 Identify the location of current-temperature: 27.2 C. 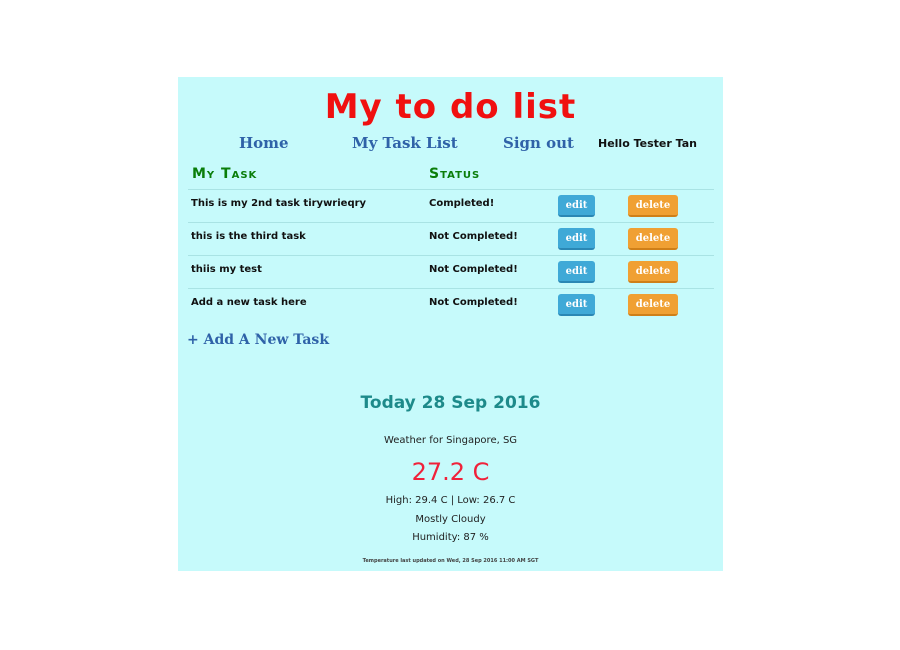
(450, 472).